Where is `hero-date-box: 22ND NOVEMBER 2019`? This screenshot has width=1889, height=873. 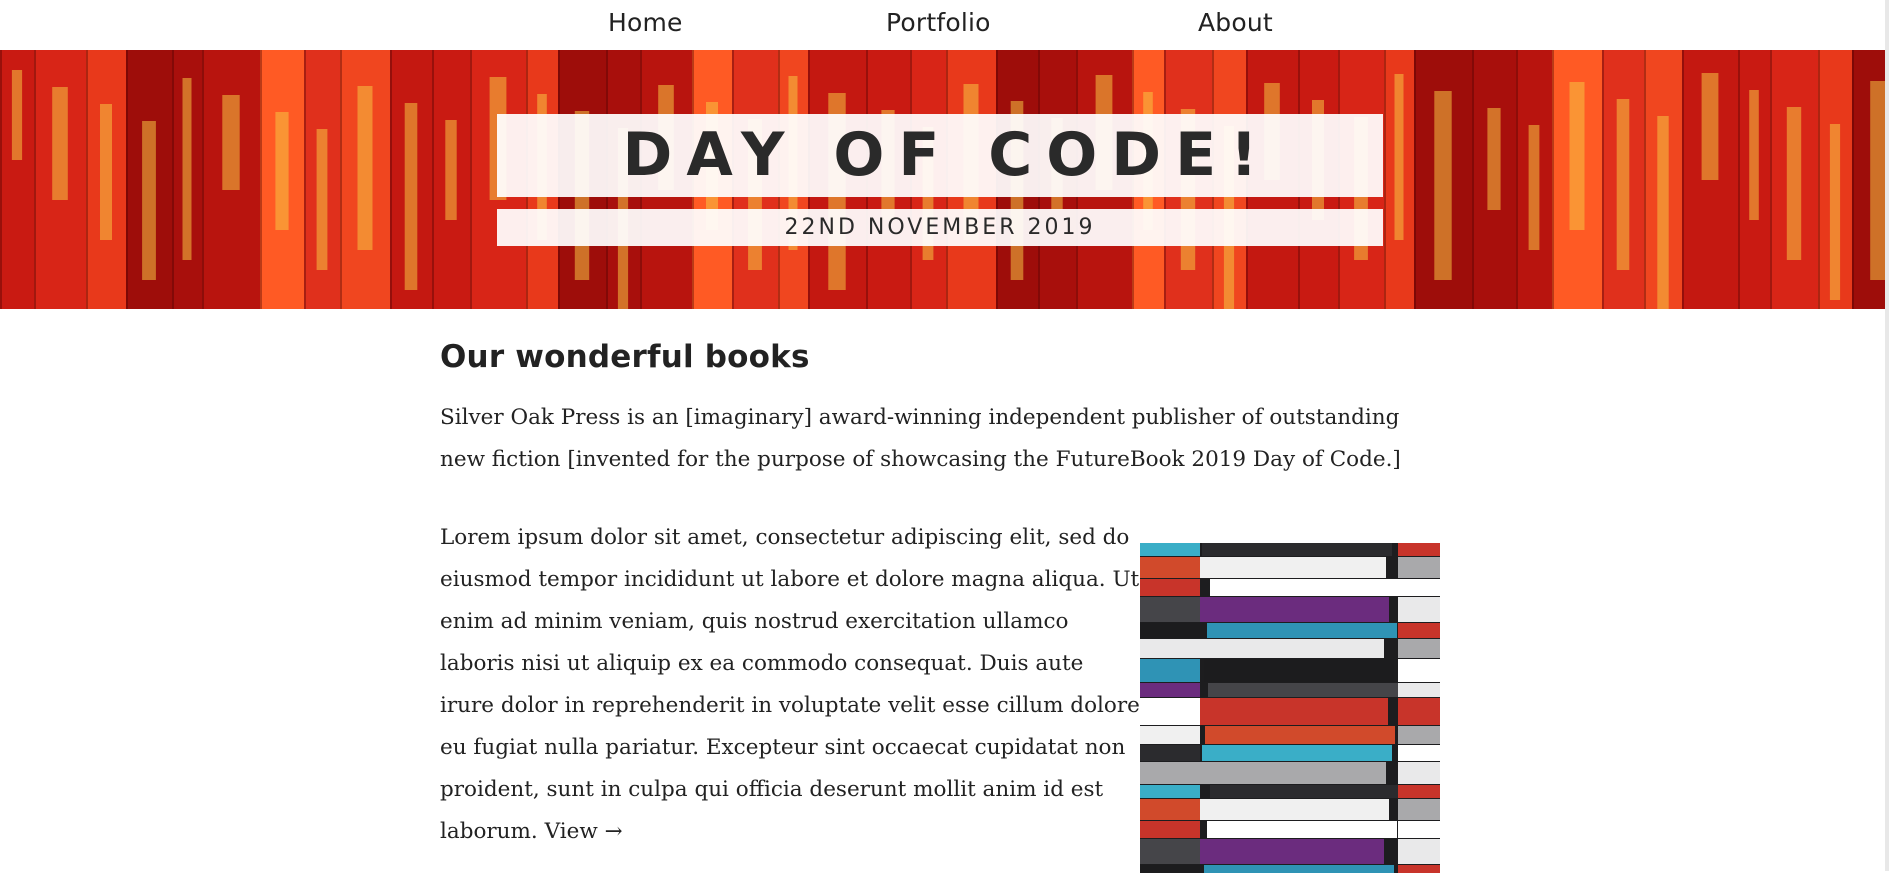
hero-date-box: 22ND NOVEMBER 2019 is located at coordinates (940, 227).